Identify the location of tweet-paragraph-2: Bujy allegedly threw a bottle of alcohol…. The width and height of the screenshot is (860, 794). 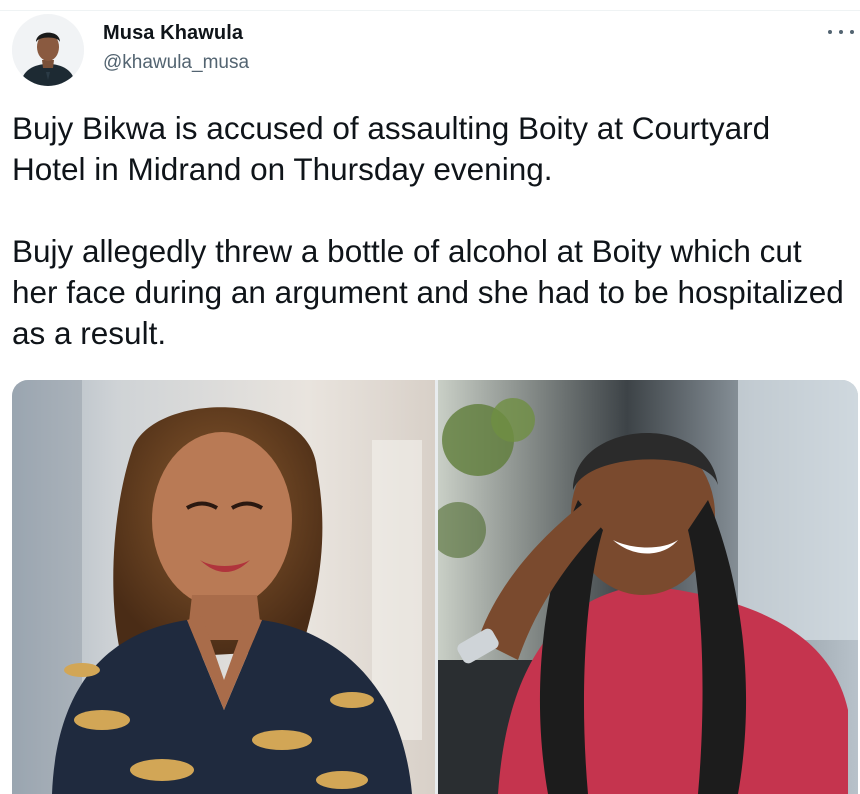
(428, 292).